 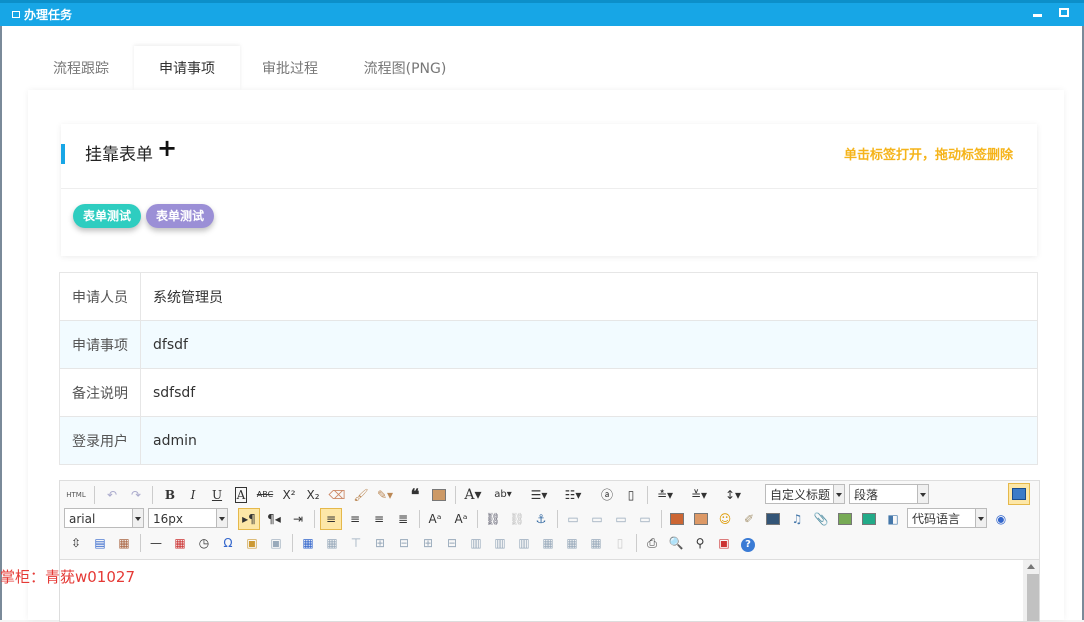 I want to click on font-size-select: 16px, so click(x=188, y=518).